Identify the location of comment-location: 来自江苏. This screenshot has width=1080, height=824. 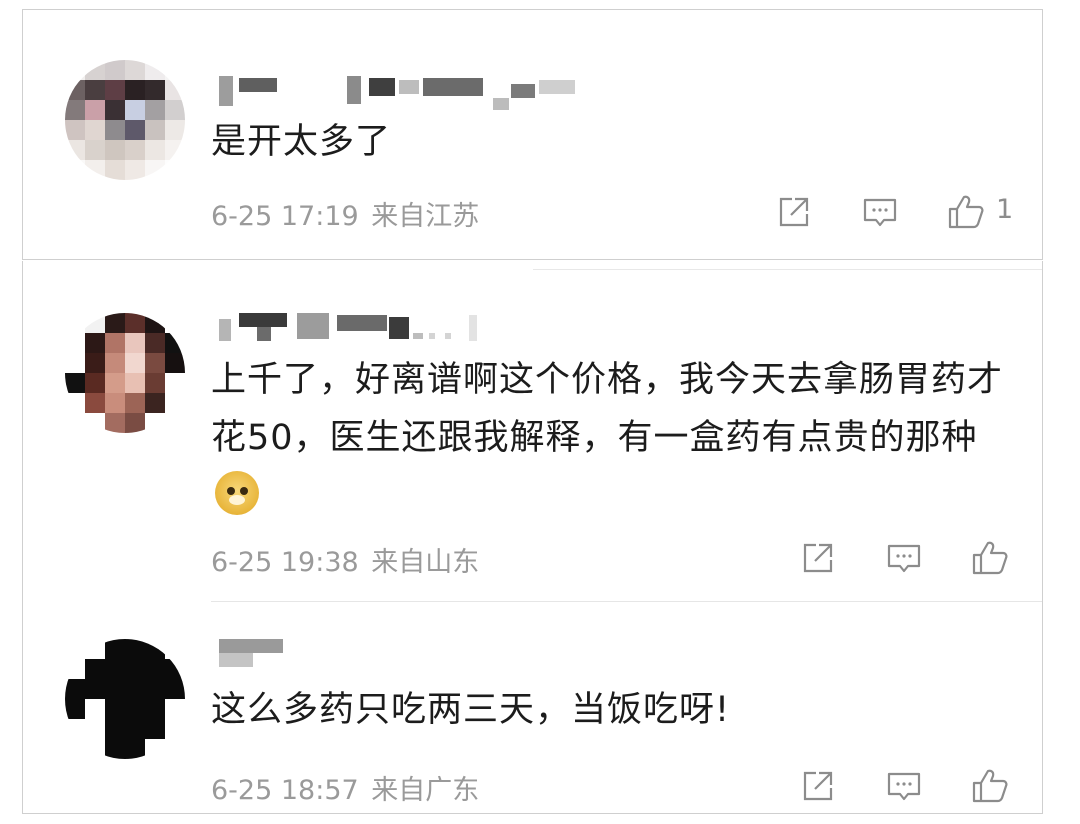
(425, 216).